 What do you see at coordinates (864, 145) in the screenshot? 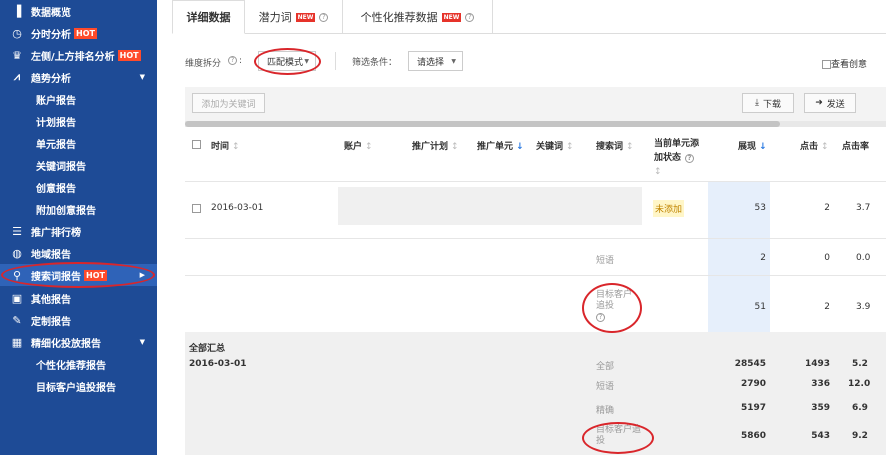
I see `column-header-ctr: 点击率` at bounding box center [864, 145].